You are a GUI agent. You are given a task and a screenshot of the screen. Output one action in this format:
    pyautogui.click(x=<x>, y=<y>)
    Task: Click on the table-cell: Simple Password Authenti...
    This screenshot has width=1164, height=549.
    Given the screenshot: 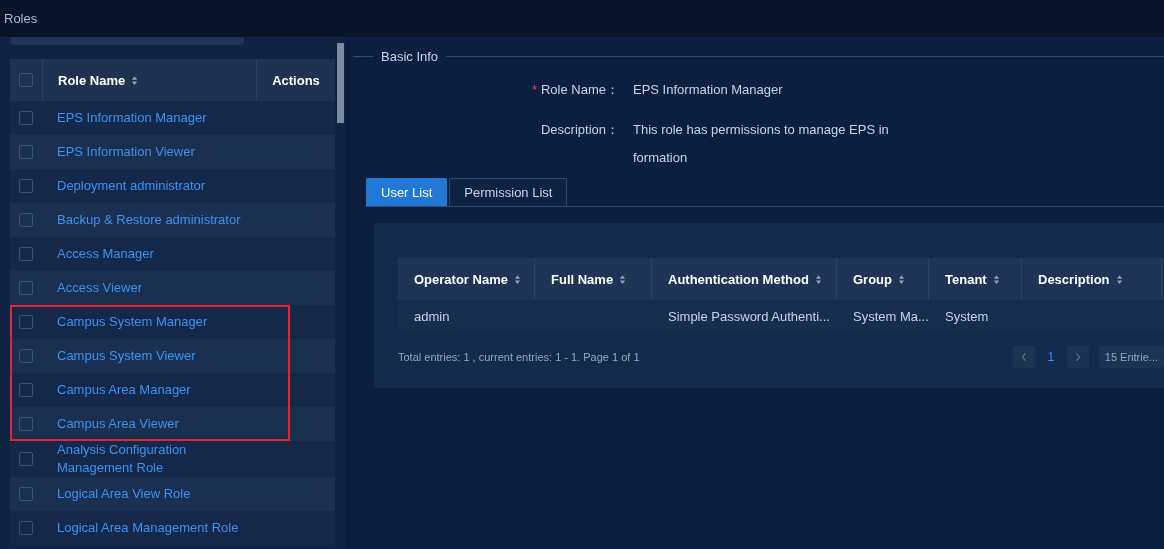 What is the action you would take?
    pyautogui.click(x=749, y=316)
    